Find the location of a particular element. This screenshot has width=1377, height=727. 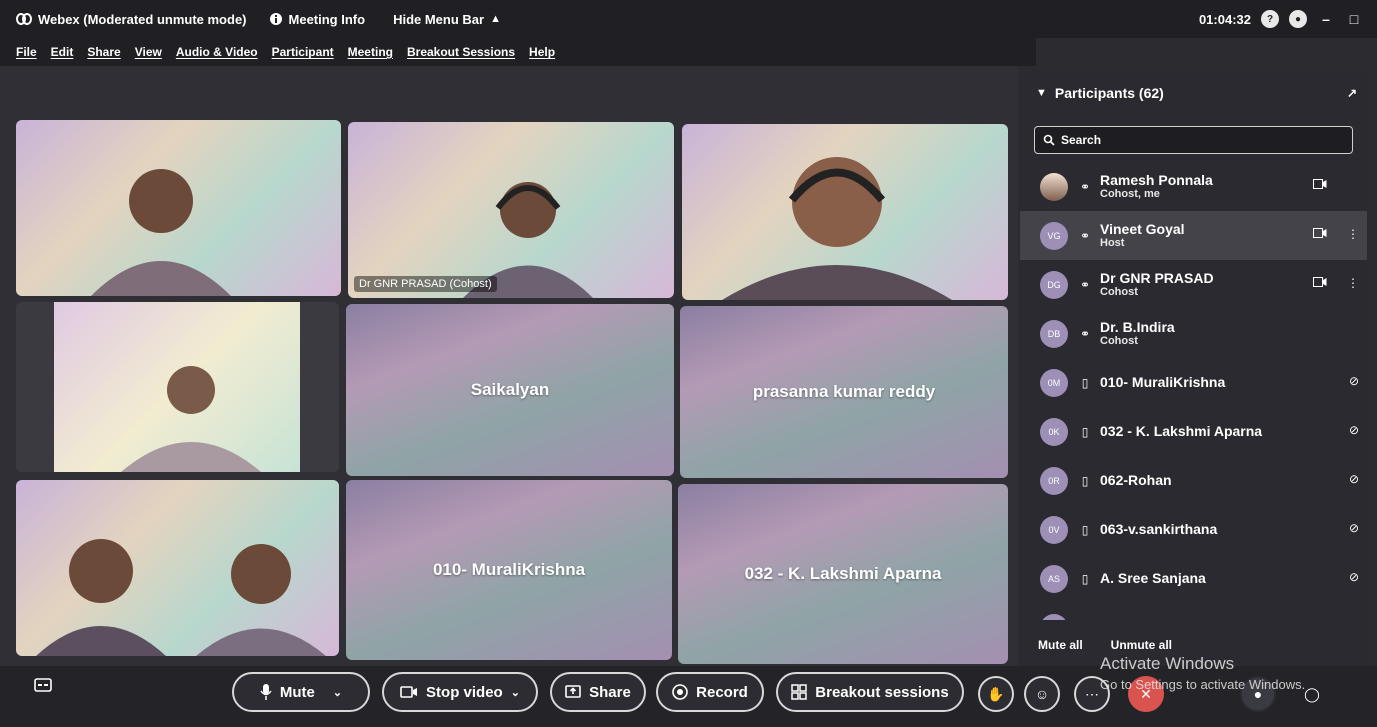

participant-name: Dr GNR PRASAD is located at coordinates (1157, 277).